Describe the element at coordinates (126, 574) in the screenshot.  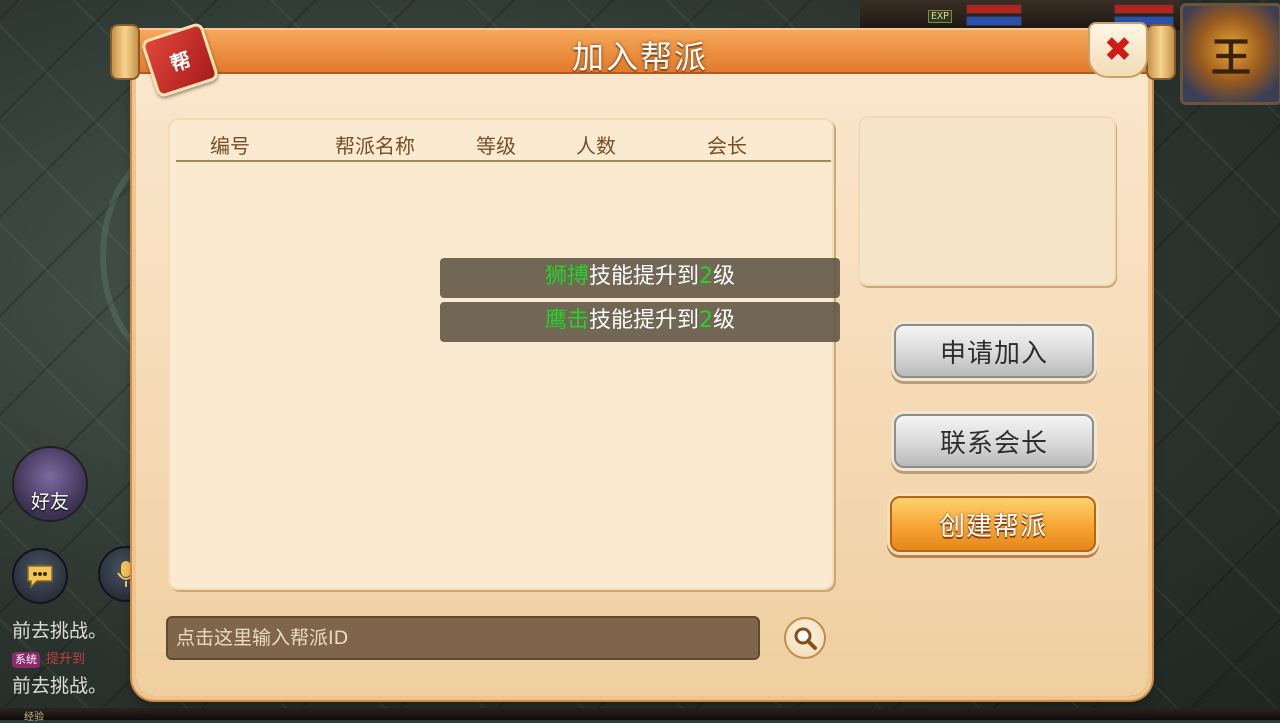
I see `microphone-icon` at that location.